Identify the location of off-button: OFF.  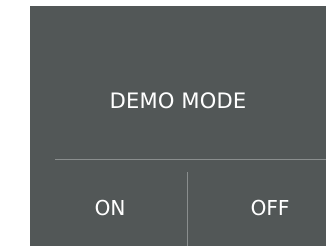
(270, 208).